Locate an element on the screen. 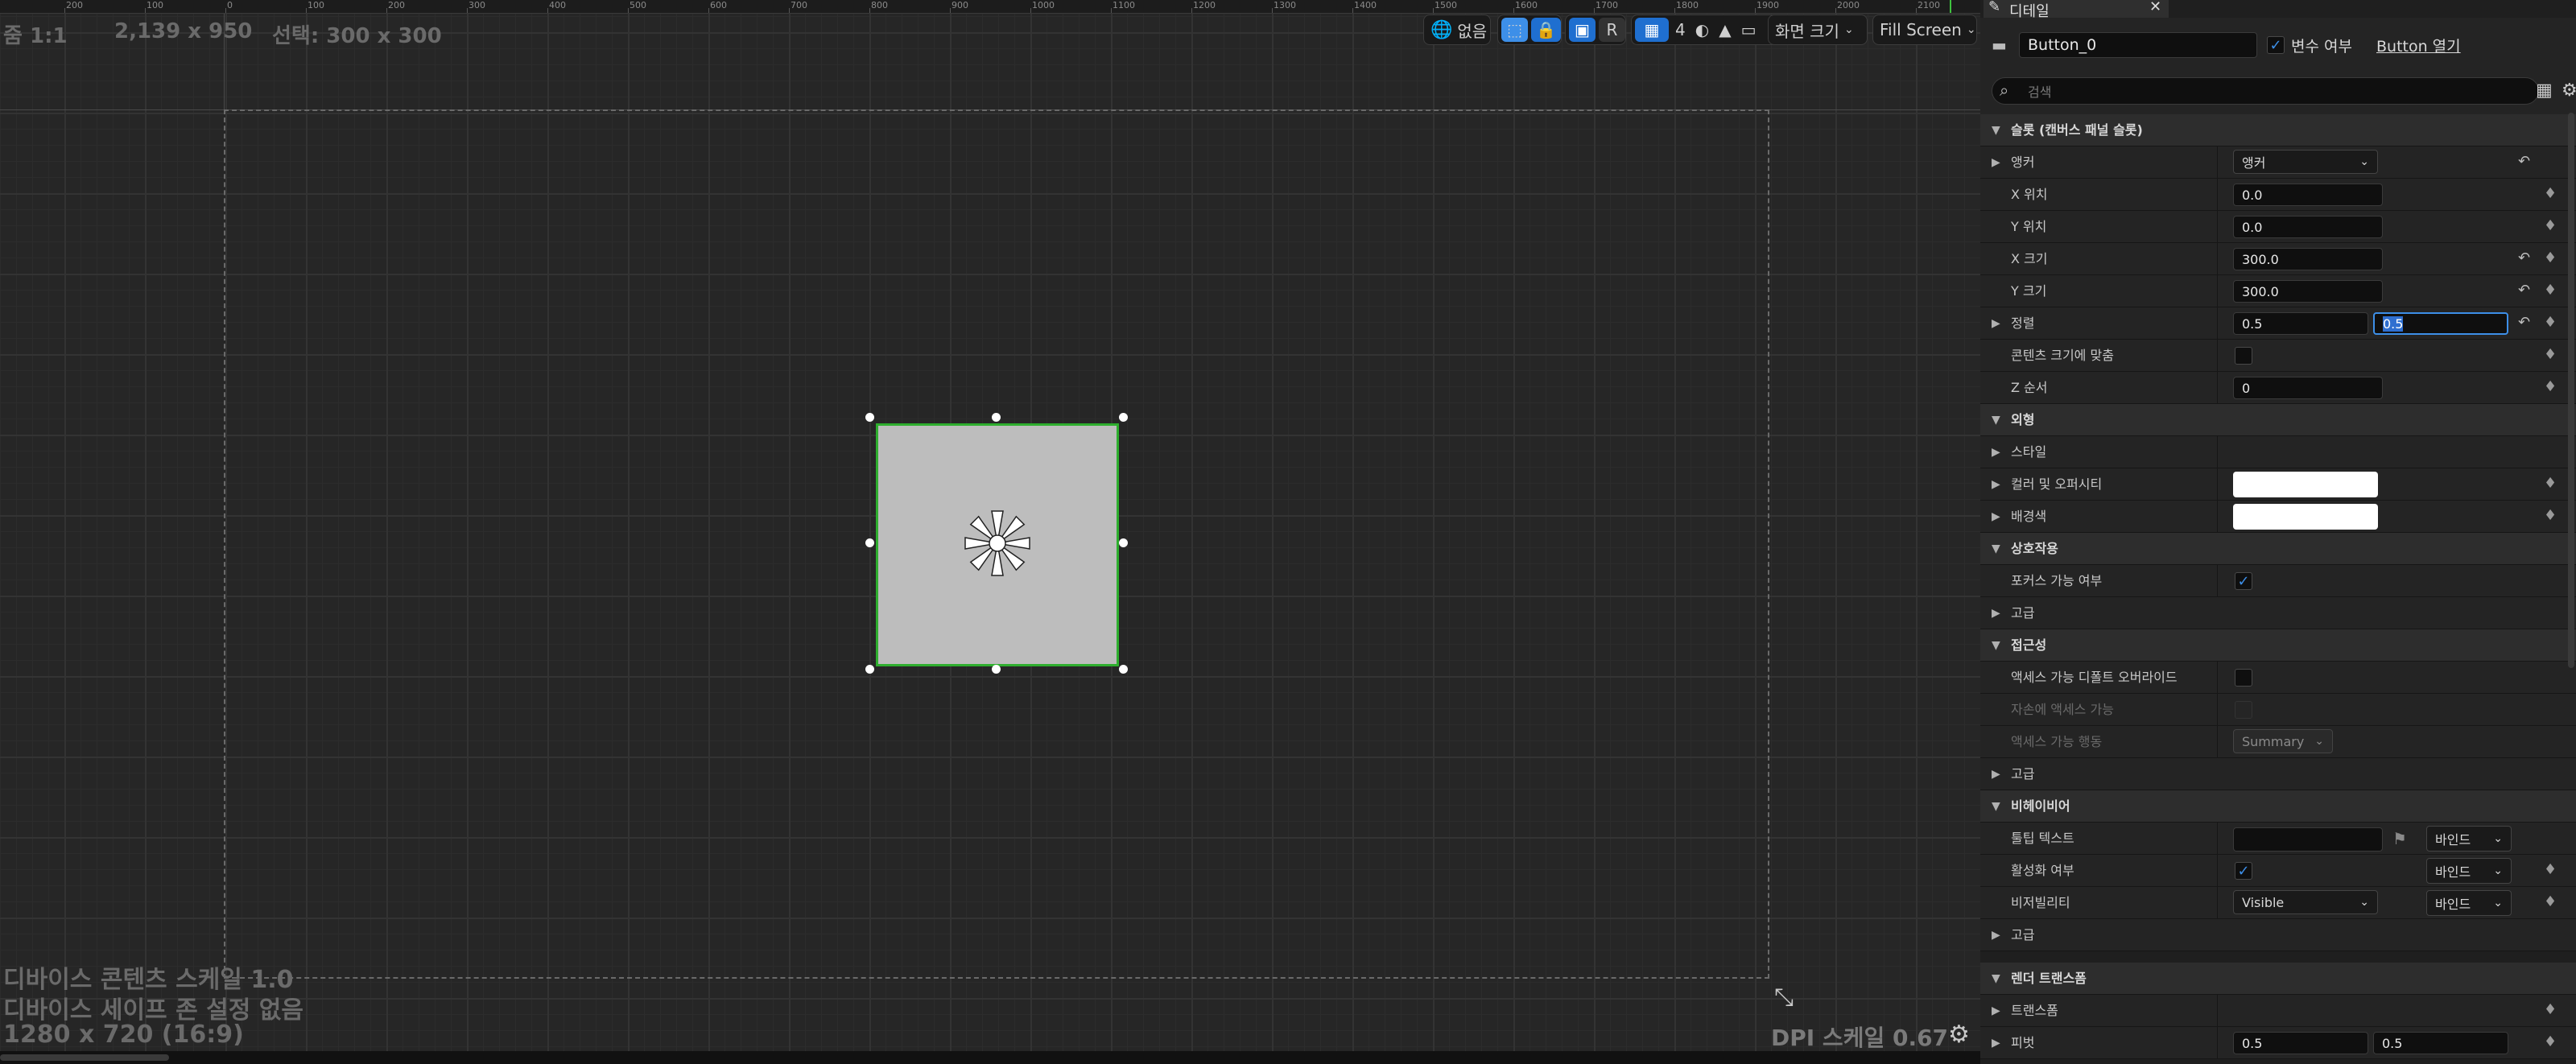  visibility-bind-dropdown: 바인드 ⌄ is located at coordinates (2469, 903).